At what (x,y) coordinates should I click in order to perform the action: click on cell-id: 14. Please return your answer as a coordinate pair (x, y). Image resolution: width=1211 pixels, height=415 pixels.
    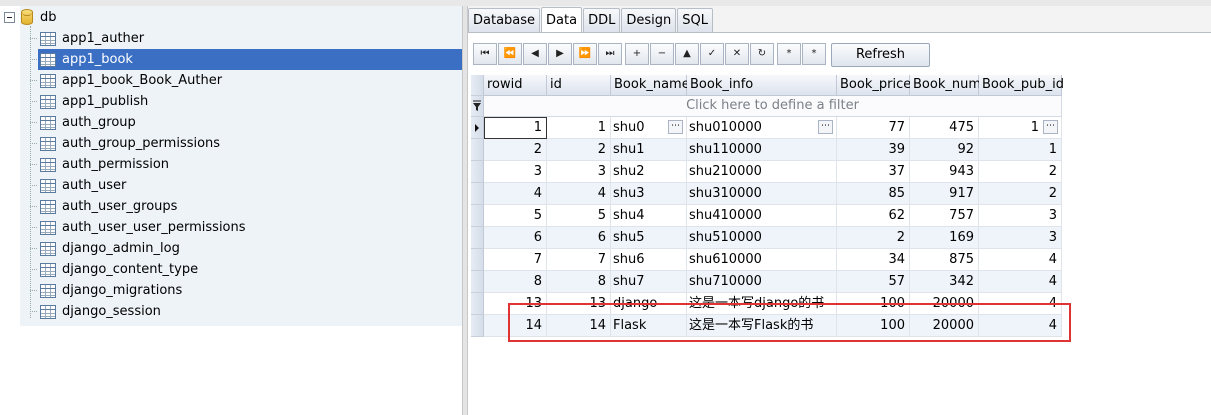
    Looking at the image, I should click on (579, 326).